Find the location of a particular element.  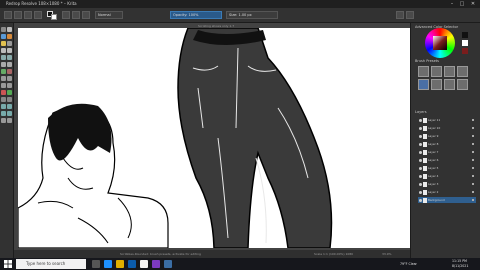

rectangle-tool-icon is located at coordinates (3, 50).